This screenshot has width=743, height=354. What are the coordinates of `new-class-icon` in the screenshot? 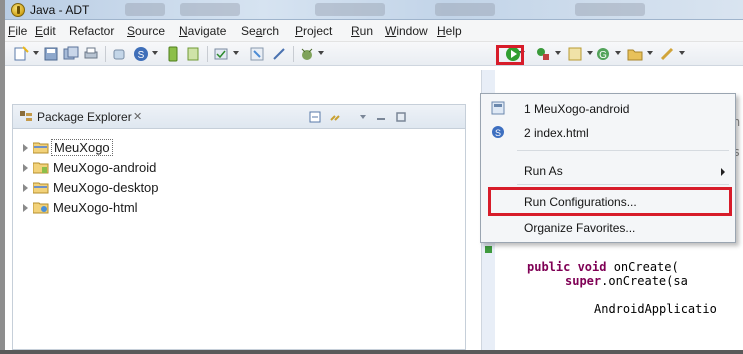 It's located at (575, 54).